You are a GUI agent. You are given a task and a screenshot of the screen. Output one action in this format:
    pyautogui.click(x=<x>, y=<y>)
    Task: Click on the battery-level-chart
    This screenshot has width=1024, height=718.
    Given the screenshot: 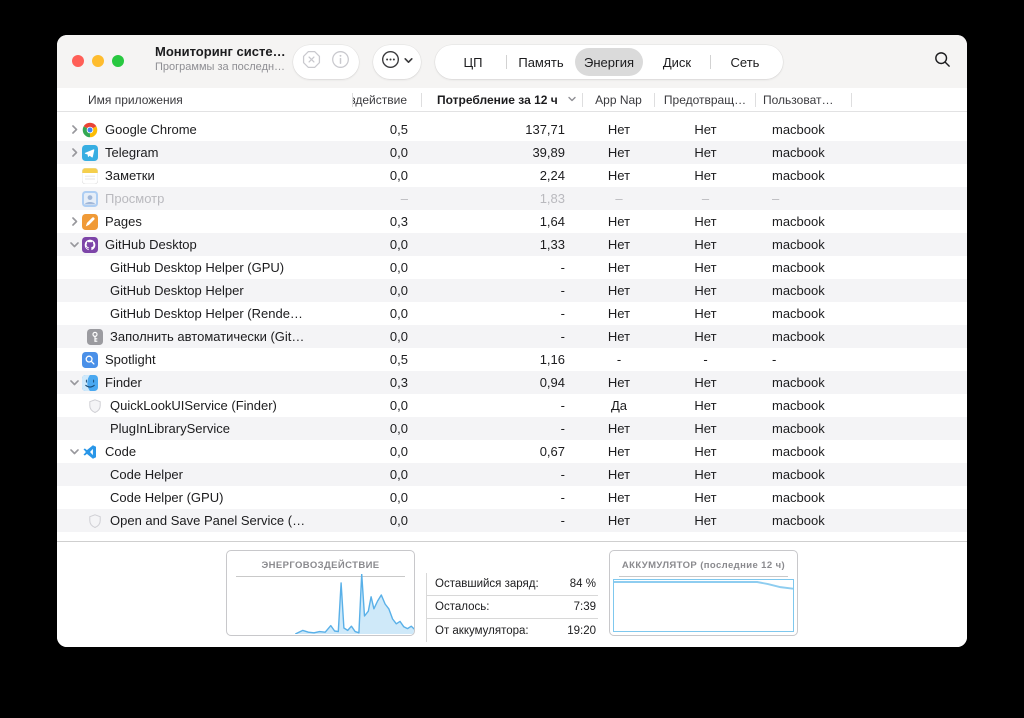 What is the action you would take?
    pyautogui.click(x=703, y=605)
    